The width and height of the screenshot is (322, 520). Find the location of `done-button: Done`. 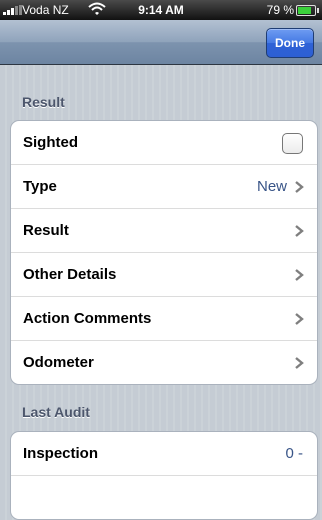

done-button: Done is located at coordinates (290, 43).